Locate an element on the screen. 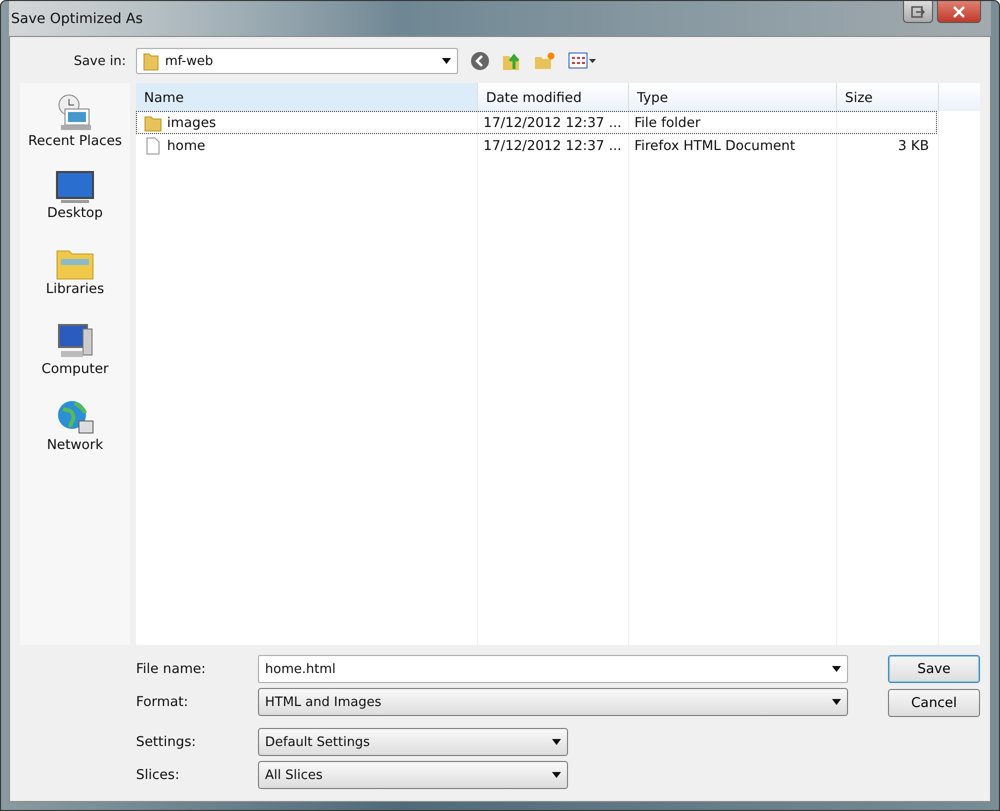  place-item: Recent Places is located at coordinates (75, 128).